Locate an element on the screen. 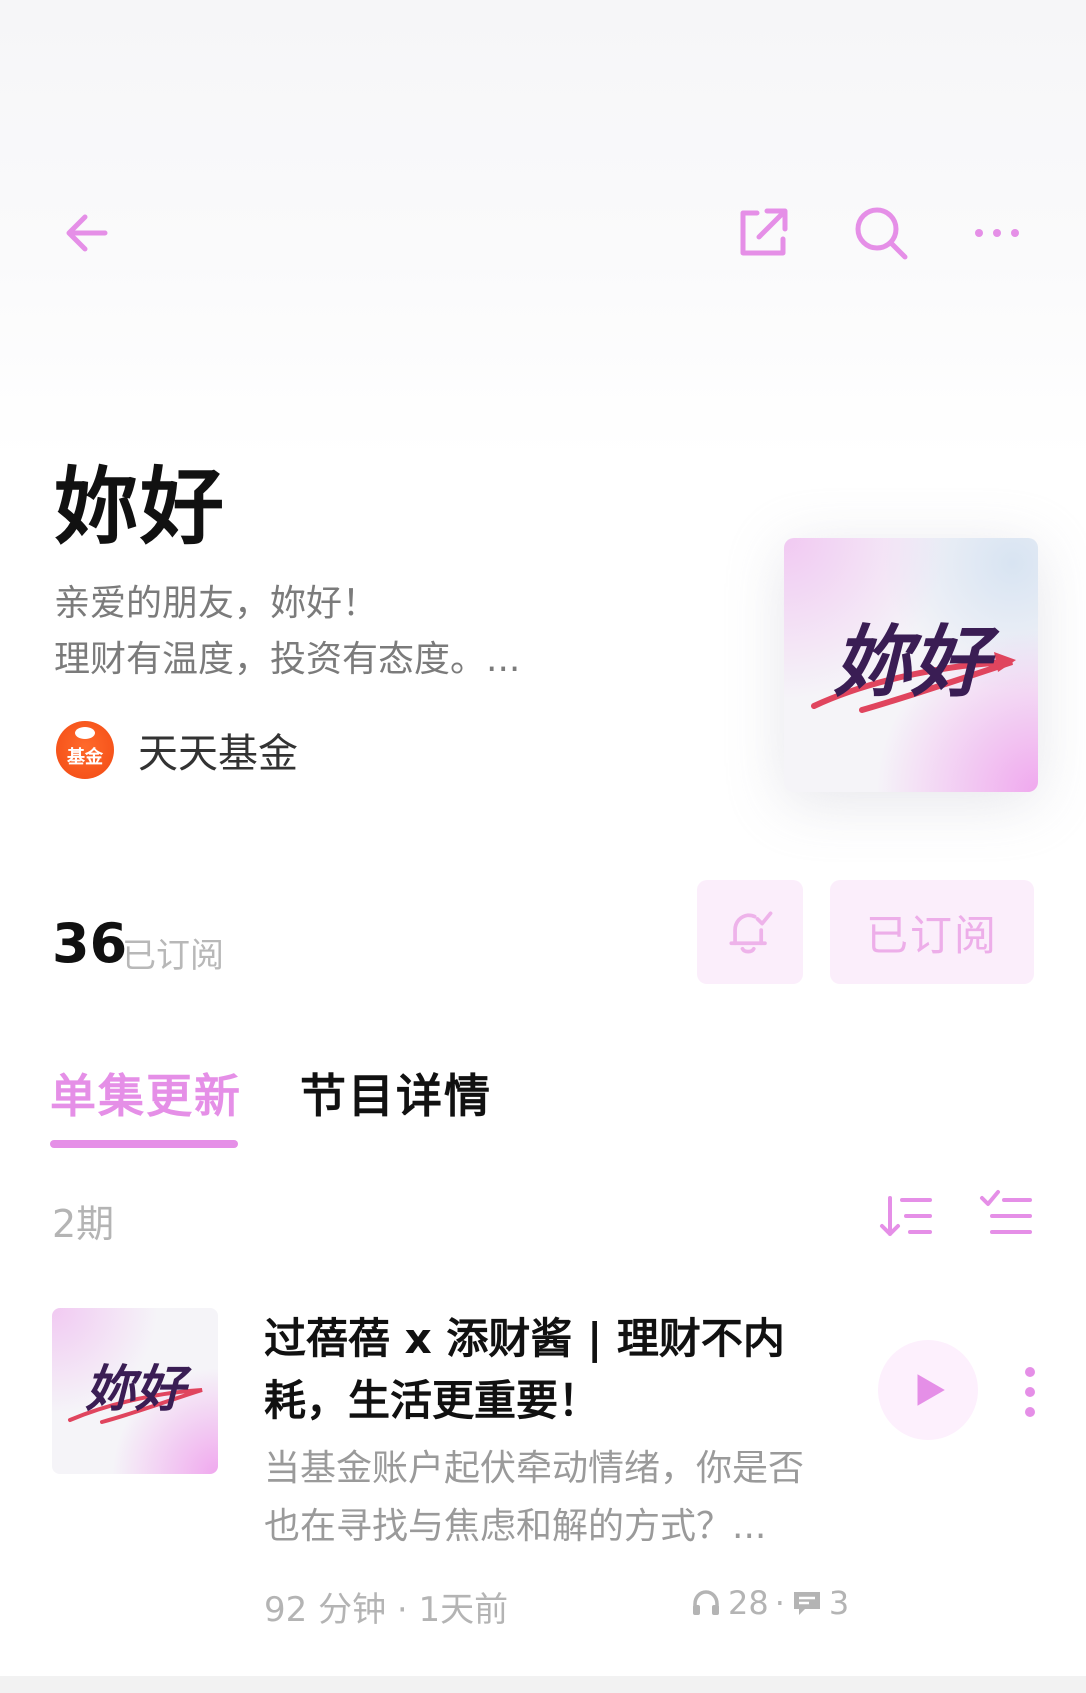 This screenshot has width=1086, height=1693. comment-icon is located at coordinates (806, 1603).